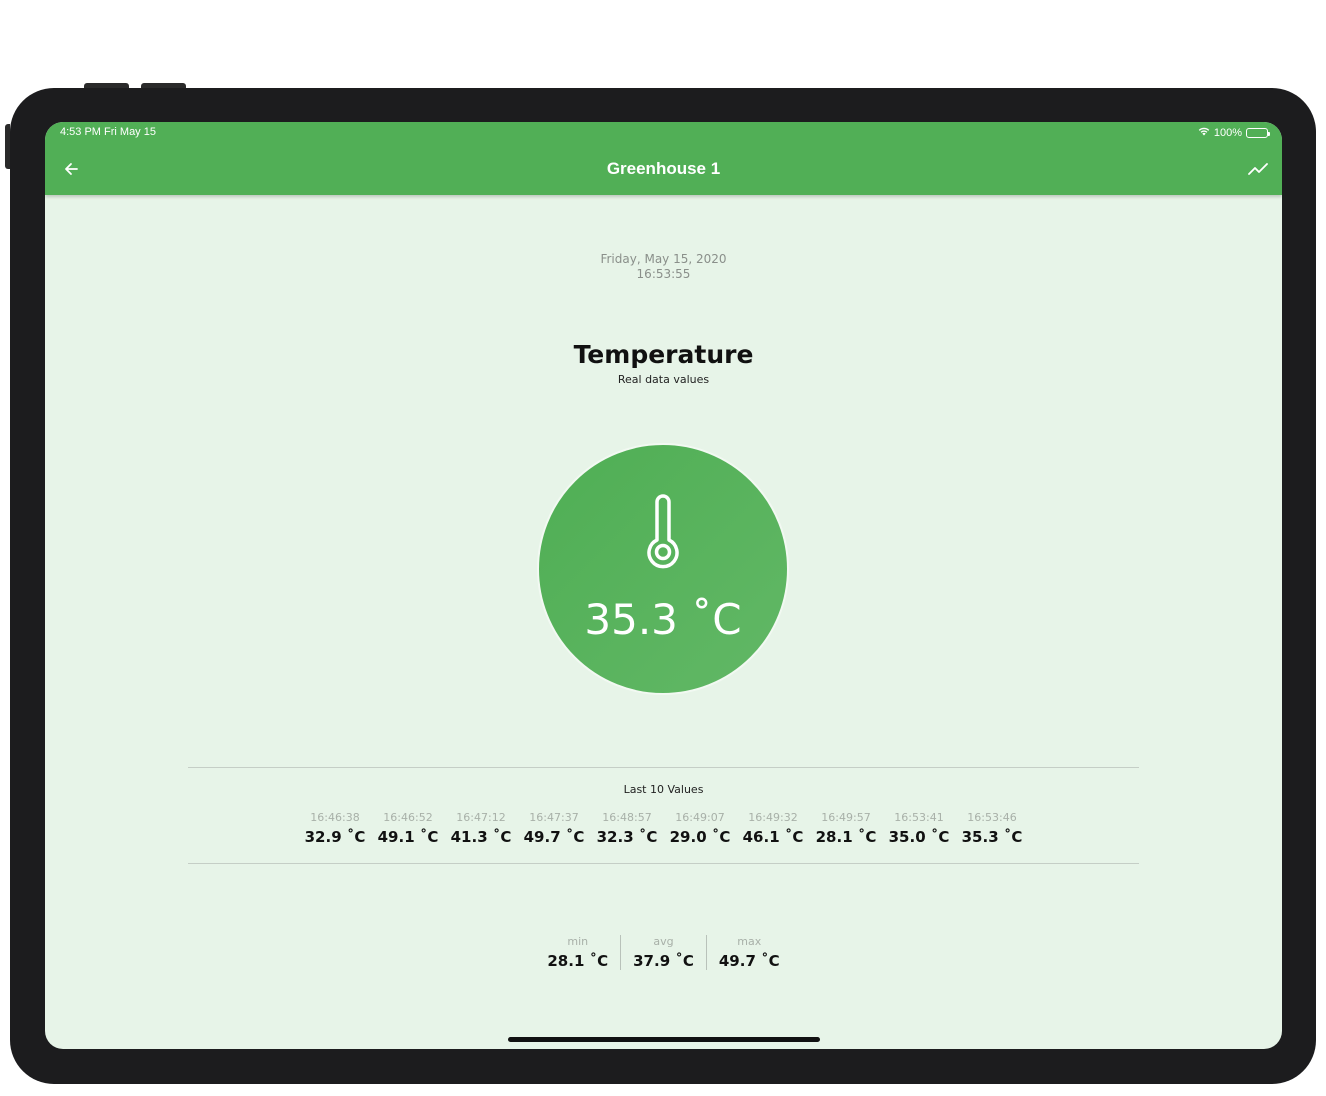 This screenshot has height=1096, width=1326. I want to click on stat-min-label: min, so click(578, 941).